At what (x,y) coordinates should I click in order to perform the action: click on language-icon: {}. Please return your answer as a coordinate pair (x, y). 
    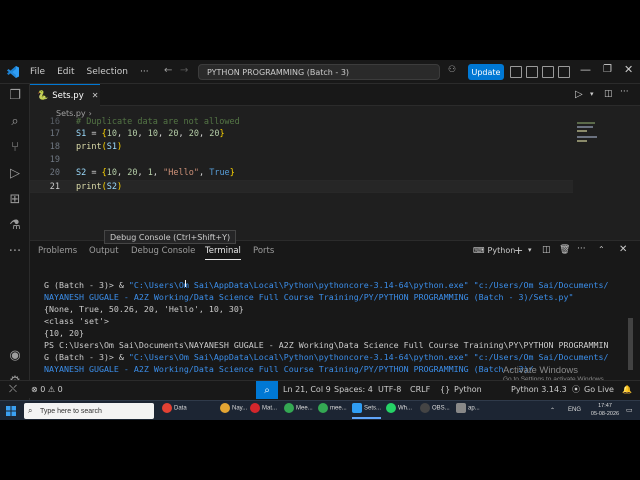
    Looking at the image, I should click on (445, 390).